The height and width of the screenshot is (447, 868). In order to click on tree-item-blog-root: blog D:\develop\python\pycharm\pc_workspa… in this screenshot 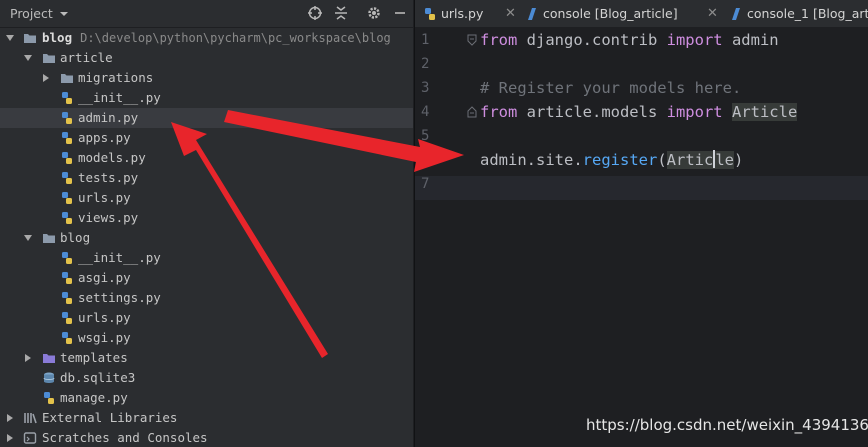, I will do `click(206, 38)`.